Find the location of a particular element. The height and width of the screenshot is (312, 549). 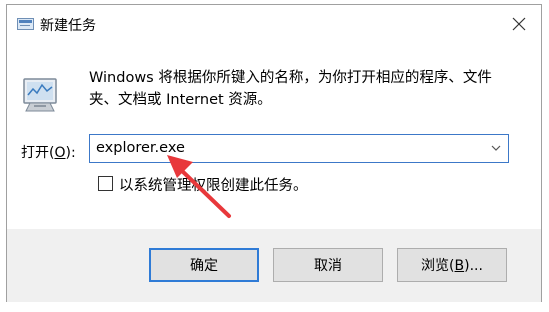

open-label: 打开(O): is located at coordinates (48, 153).